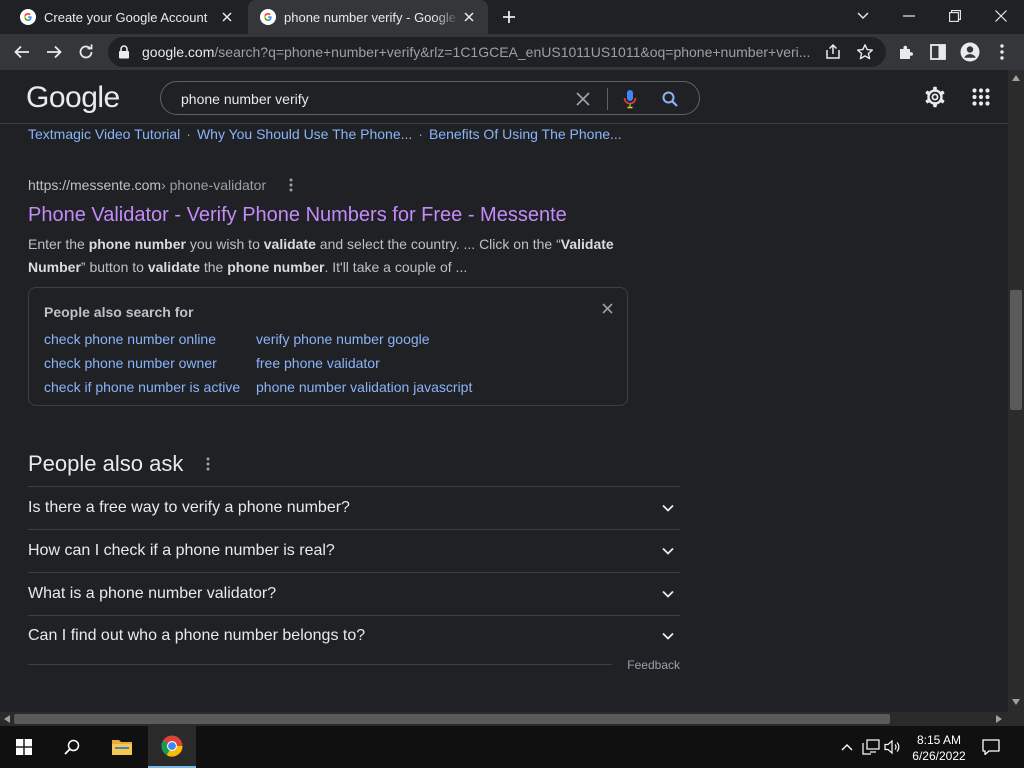 The height and width of the screenshot is (768, 1024). I want to click on chrome-taskbar-icon, so click(172, 747).